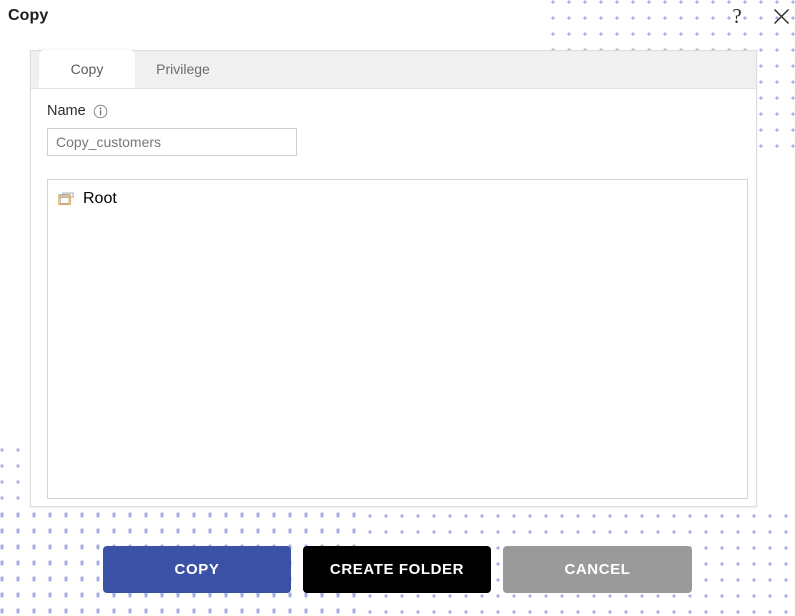 The height and width of the screenshot is (616, 795). Describe the element at coordinates (197, 569) in the screenshot. I see `copy-button: COPY` at that location.